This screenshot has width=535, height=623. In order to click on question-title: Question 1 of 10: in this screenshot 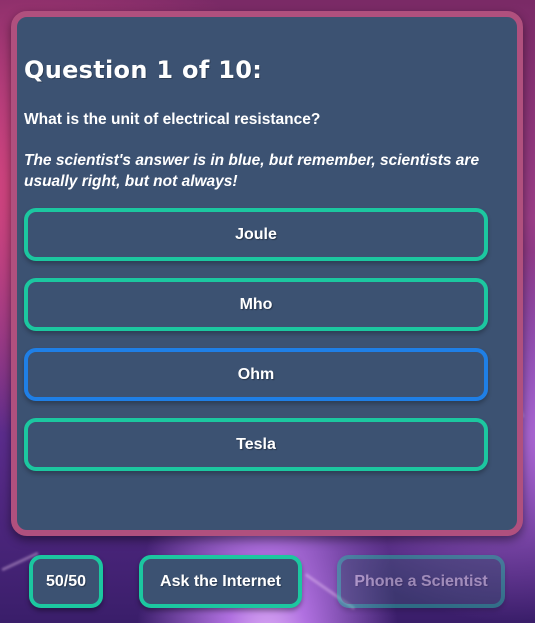, I will do `click(143, 70)`.